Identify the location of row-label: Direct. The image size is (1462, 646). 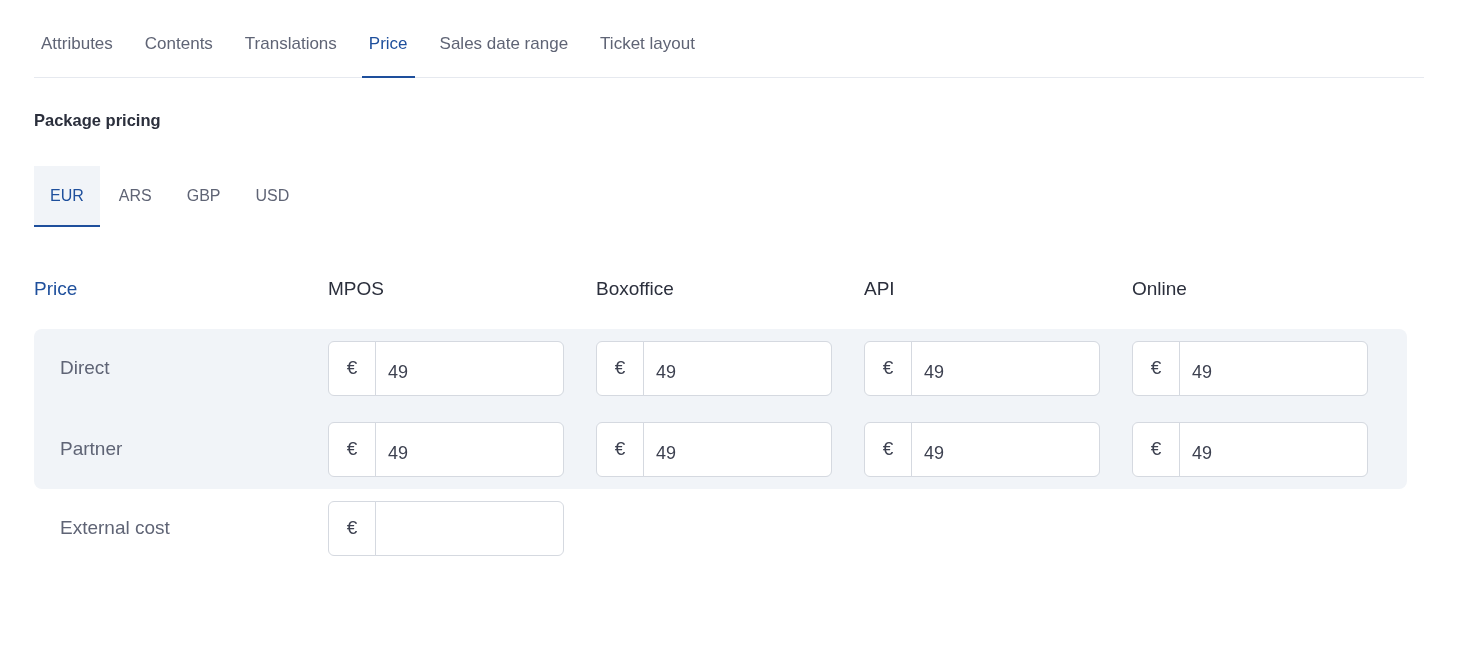
(85, 368).